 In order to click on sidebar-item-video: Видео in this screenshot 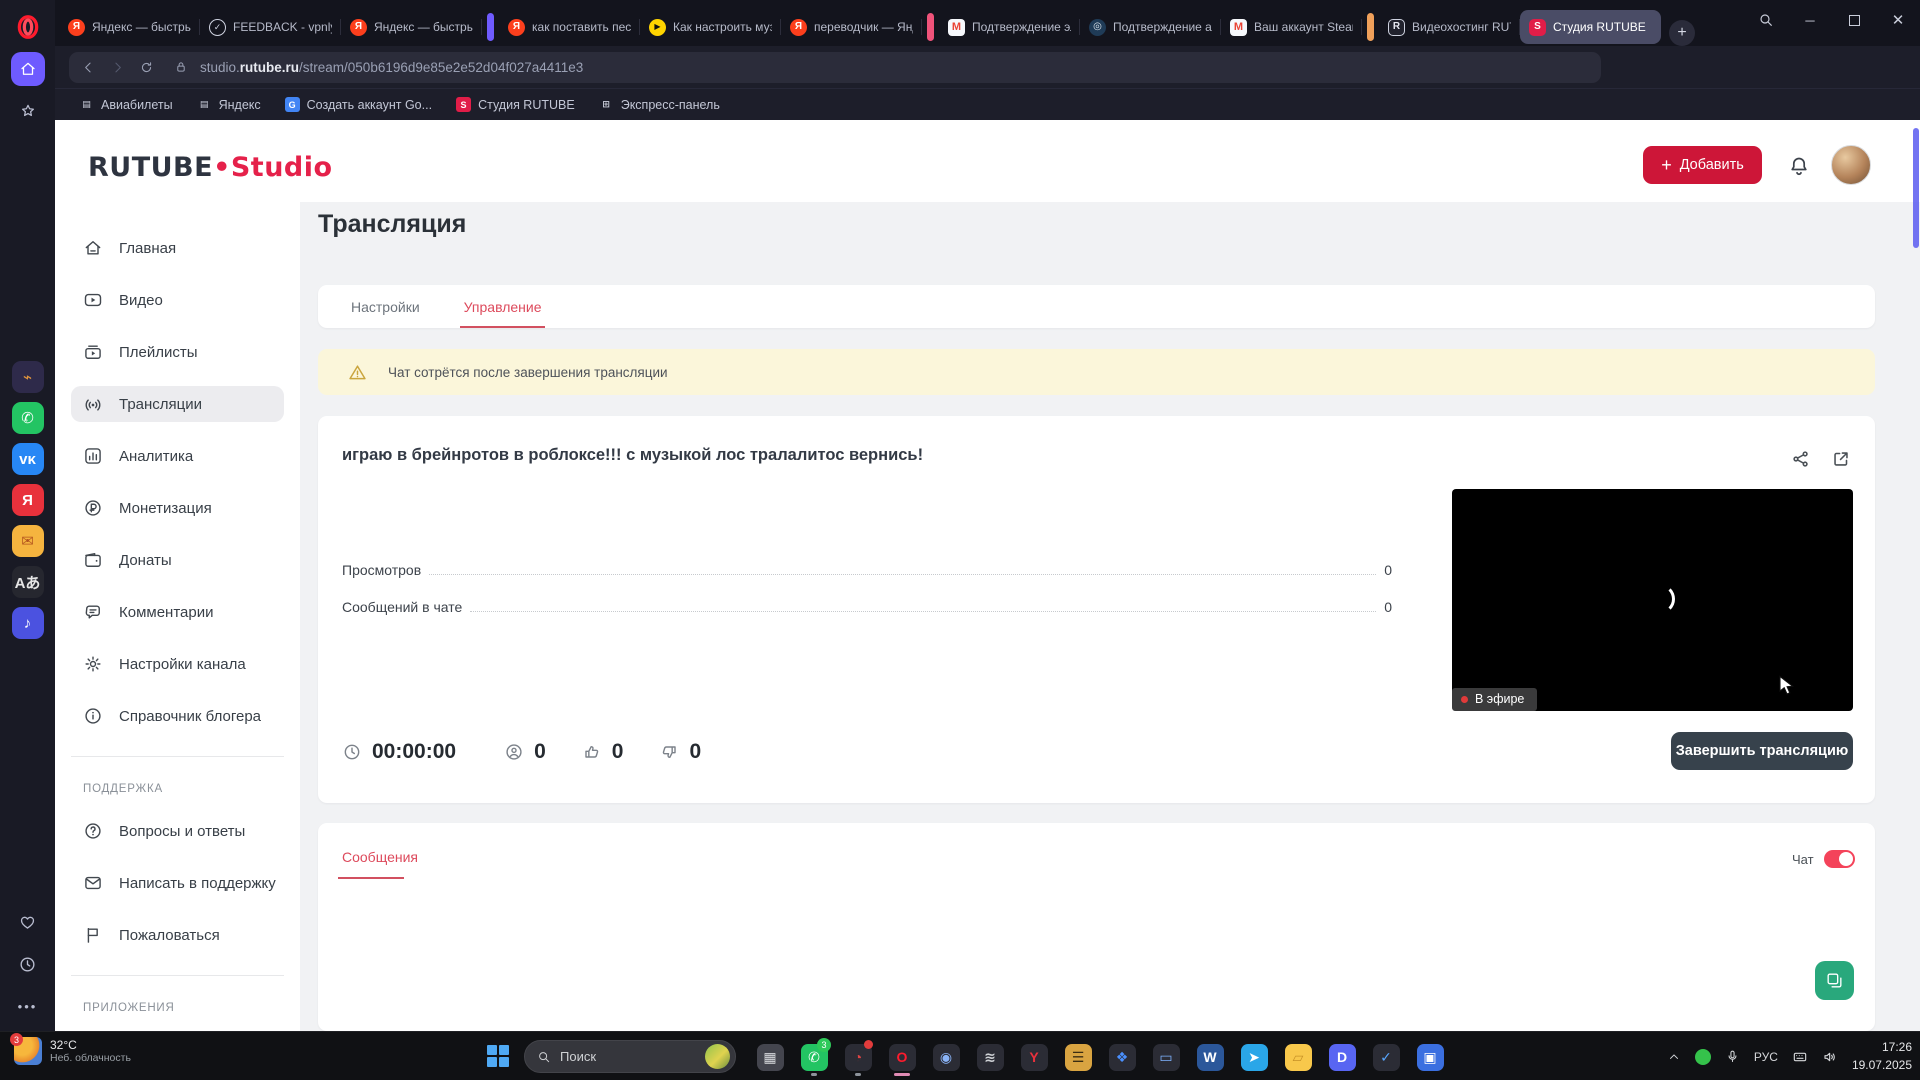, I will do `click(177, 300)`.